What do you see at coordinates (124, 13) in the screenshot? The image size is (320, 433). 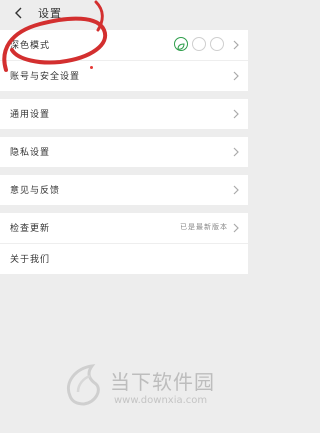 I see `top-bar: 设置` at bounding box center [124, 13].